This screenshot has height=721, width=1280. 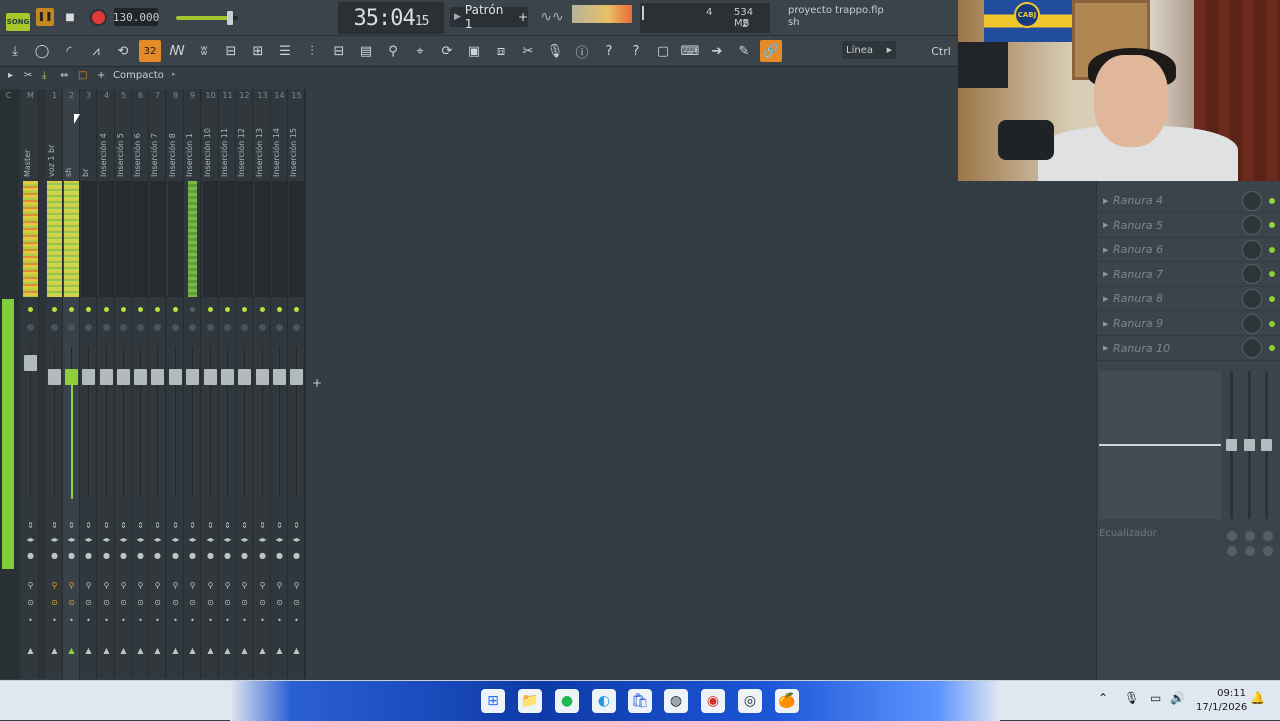 I want to click on fx-slot: ▶ Ranura 4, so click(x=1188, y=201).